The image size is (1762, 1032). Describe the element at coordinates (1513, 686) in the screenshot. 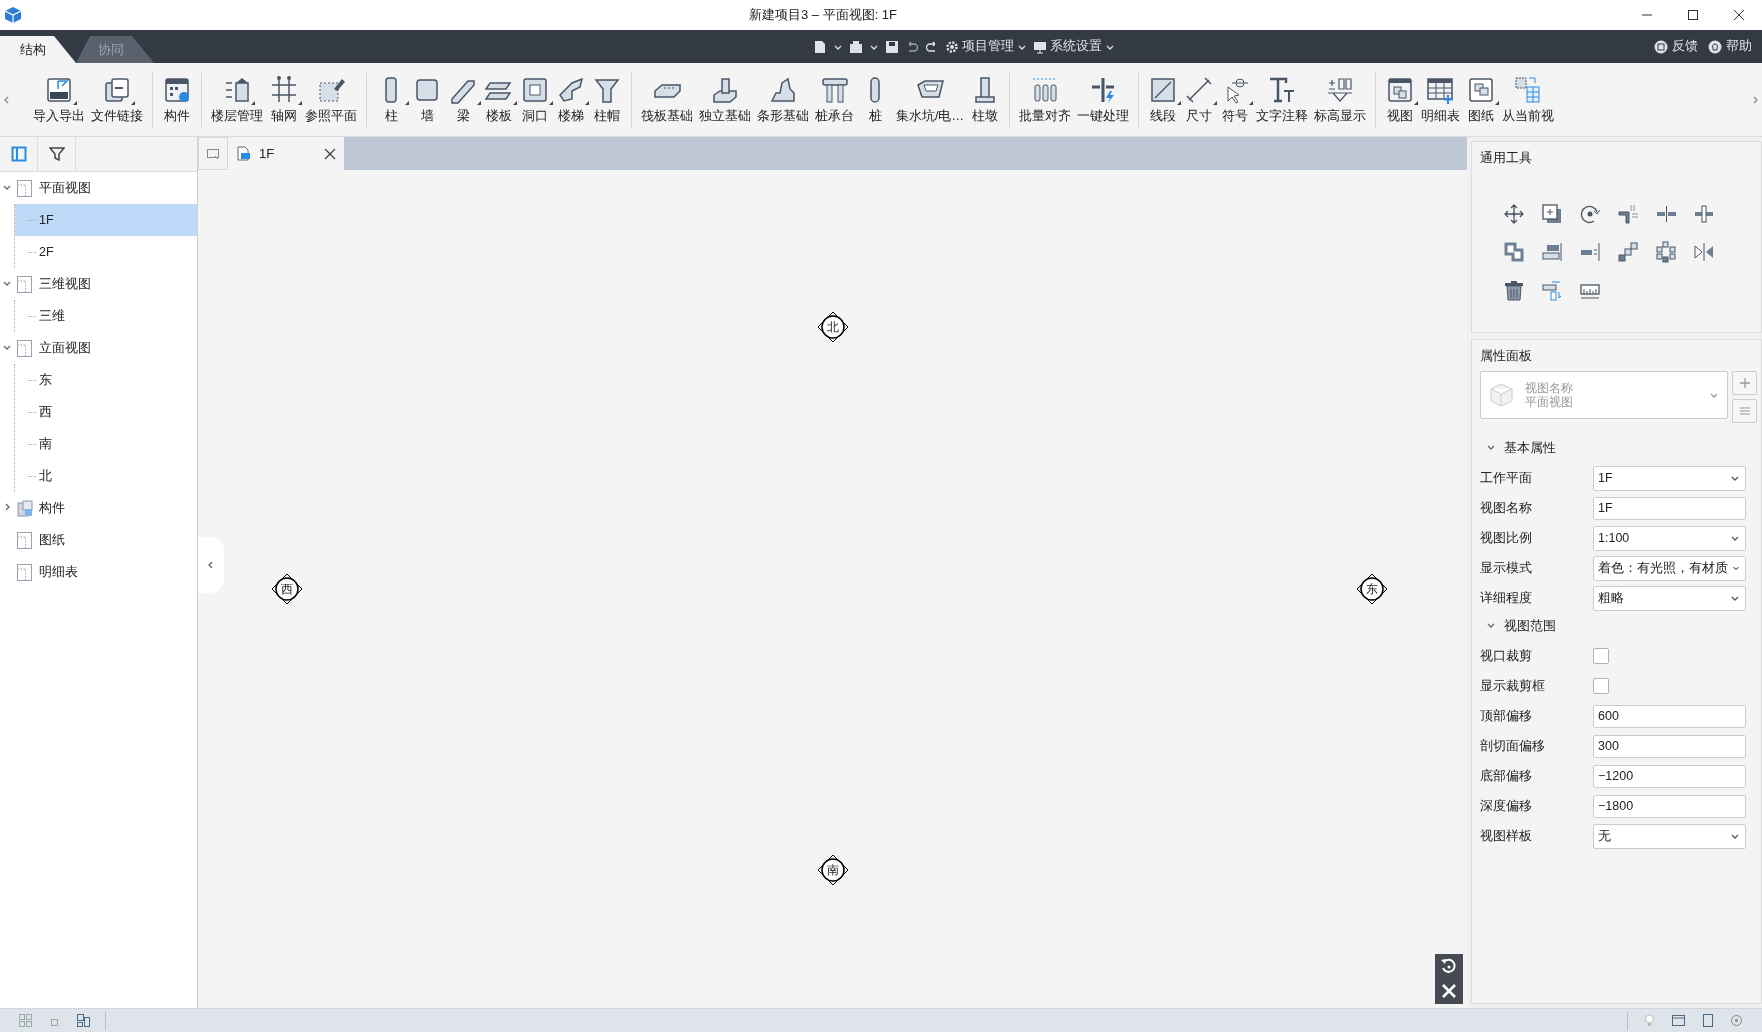

I see `property-label: 显示裁剪框` at that location.